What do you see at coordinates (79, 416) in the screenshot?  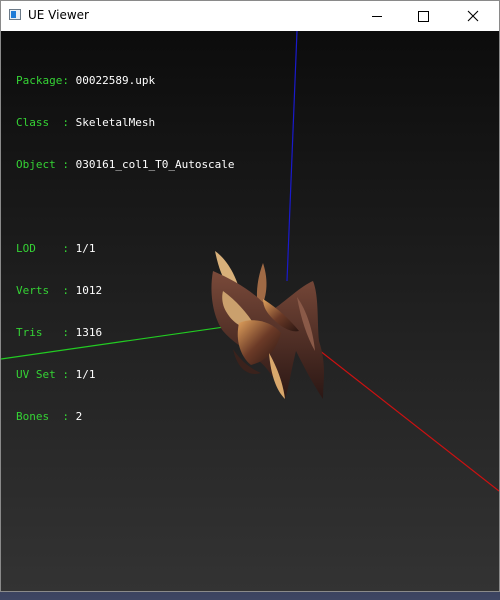 I see `bones-value: 2` at bounding box center [79, 416].